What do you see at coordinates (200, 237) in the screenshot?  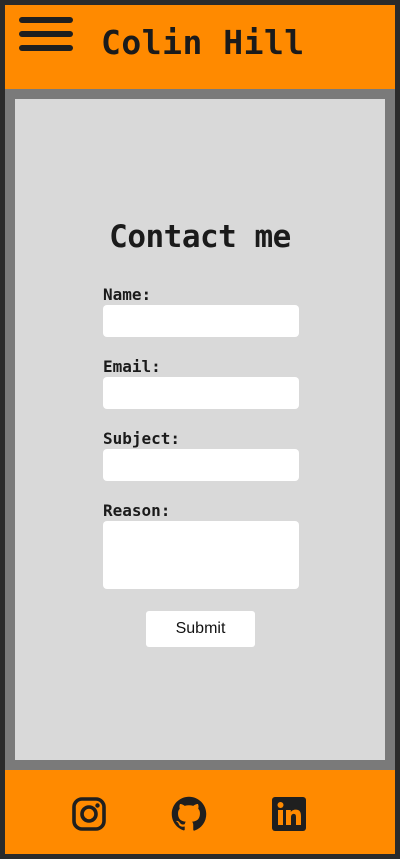 I see `contact-heading: Contact me` at bounding box center [200, 237].